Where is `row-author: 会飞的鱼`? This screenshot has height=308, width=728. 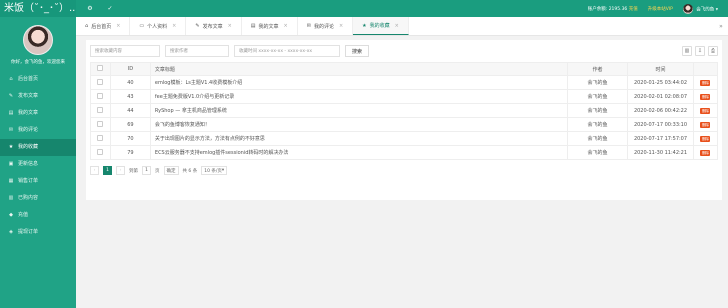
row-author: 会飞的鱼 is located at coordinates (597, 138).